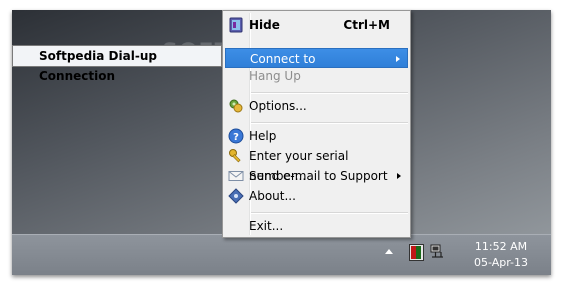  What do you see at coordinates (236, 25) in the screenshot?
I see `app-window-icon` at bounding box center [236, 25].